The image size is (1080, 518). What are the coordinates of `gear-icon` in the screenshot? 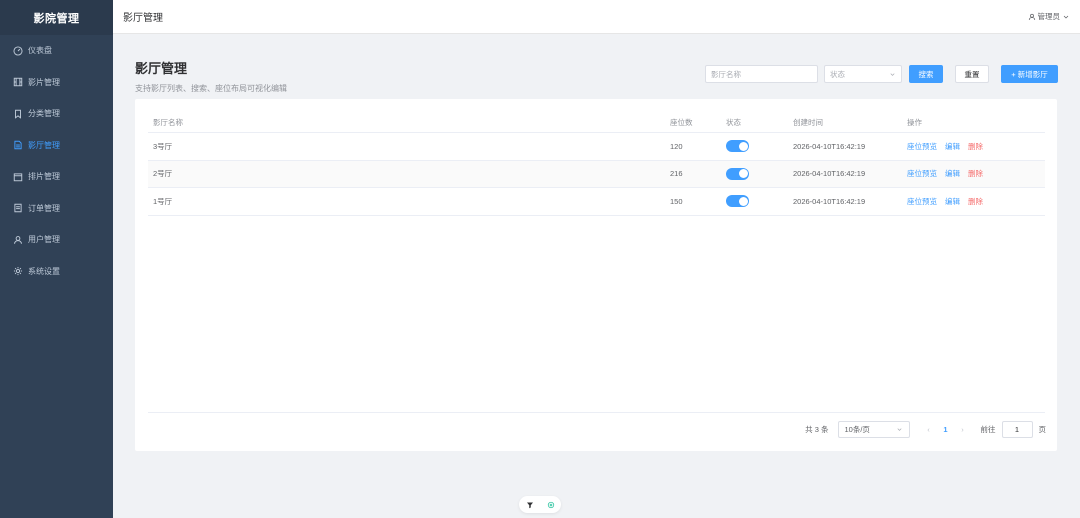 It's located at (18, 271).